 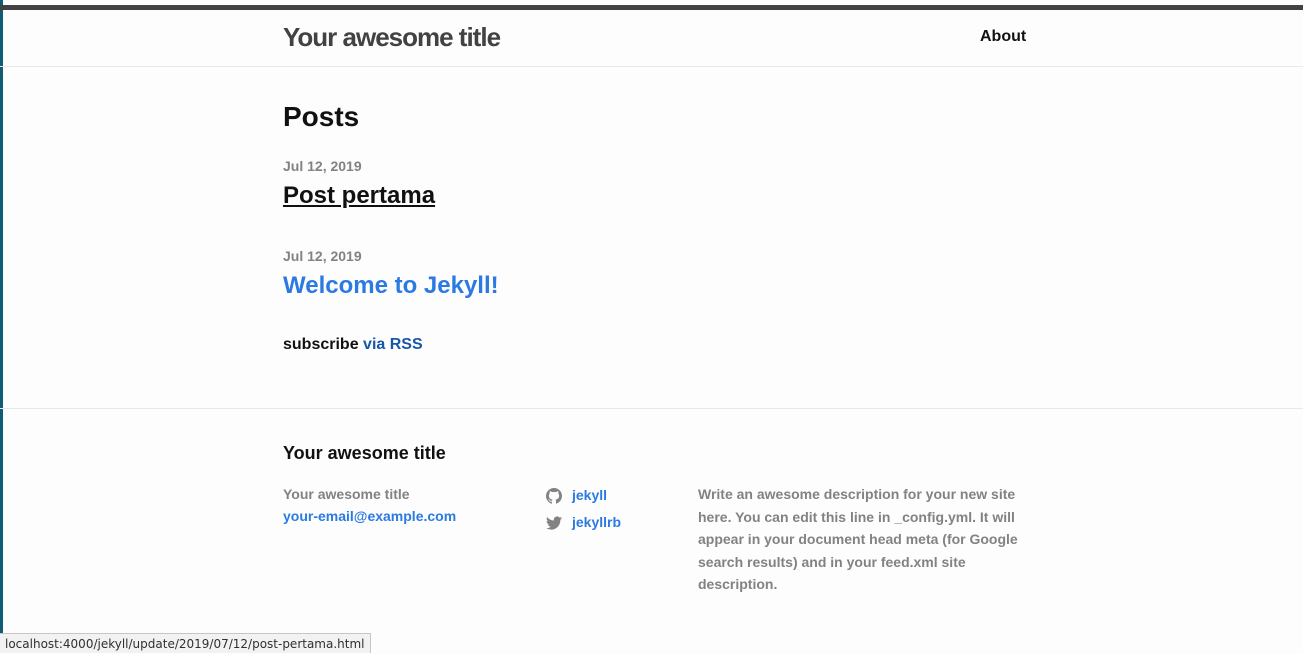 What do you see at coordinates (1003, 37) in the screenshot?
I see `nav-link-about: About` at bounding box center [1003, 37].